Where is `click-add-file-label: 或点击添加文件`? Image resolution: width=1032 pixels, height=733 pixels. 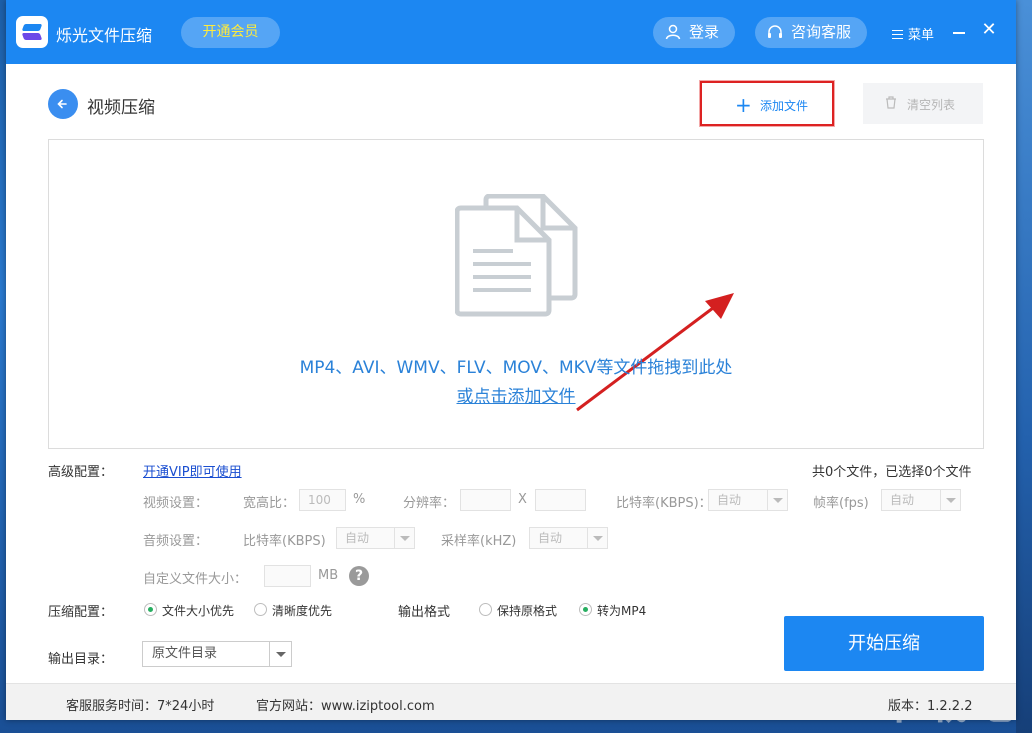 click-add-file-label: 或点击添加文件 is located at coordinates (516, 397).